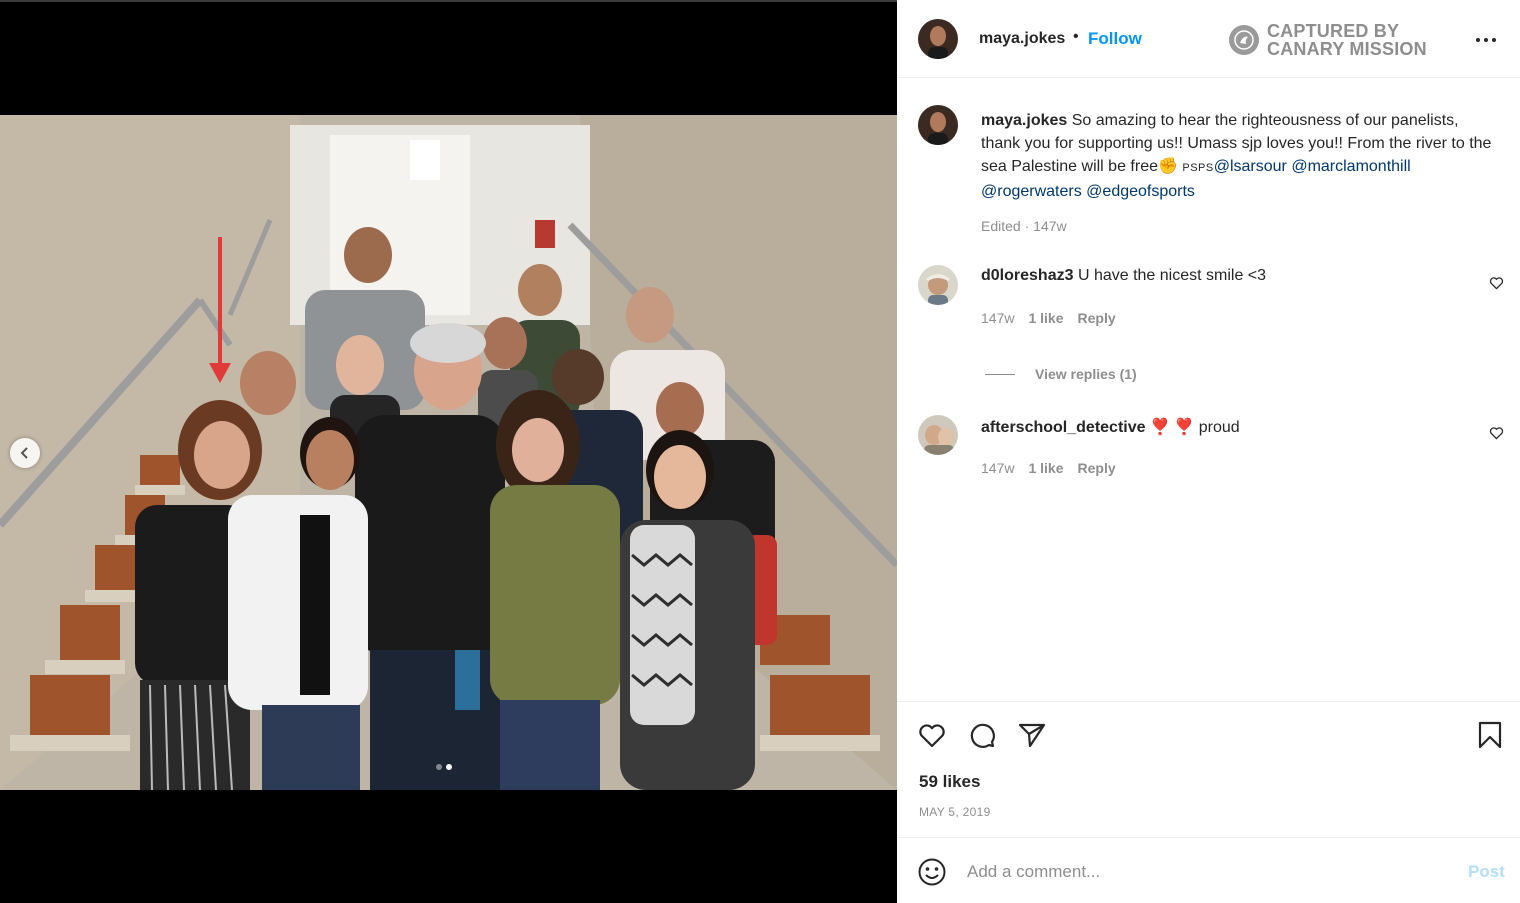 Image resolution: width=1520 pixels, height=903 pixels. Describe the element at coordinates (444, 767) in the screenshot. I see `carousel-indicator` at that location.